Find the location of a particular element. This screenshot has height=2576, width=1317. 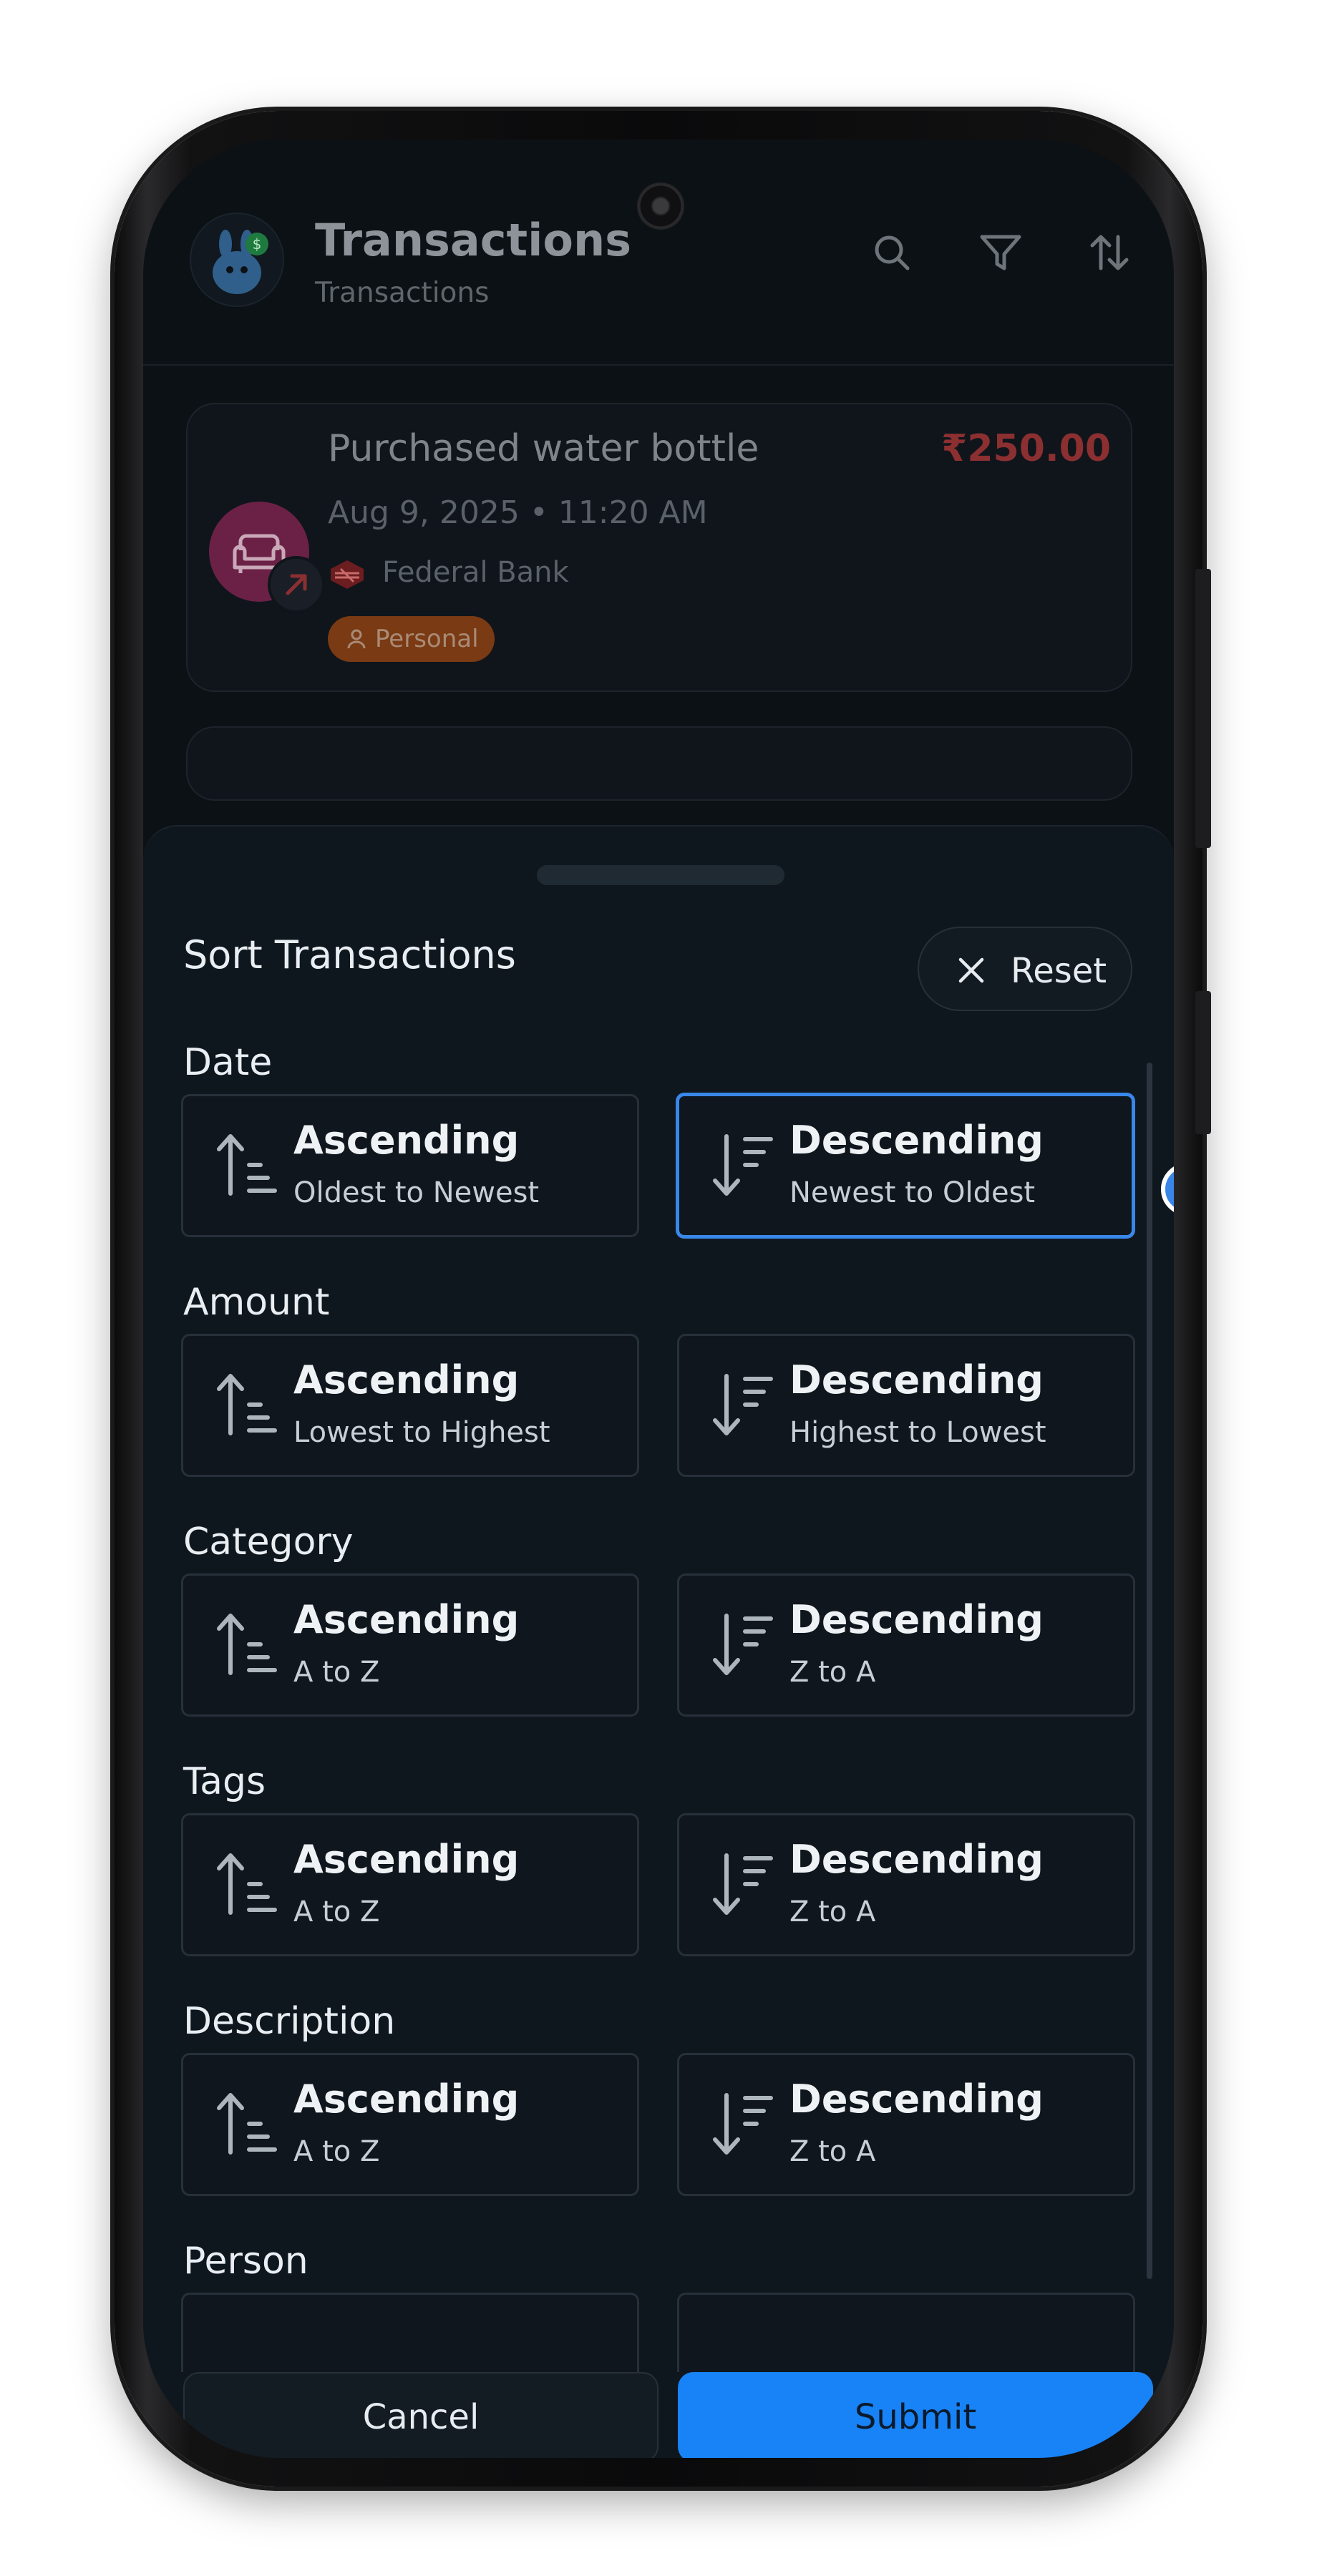

direction-badge is located at coordinates (296, 584).